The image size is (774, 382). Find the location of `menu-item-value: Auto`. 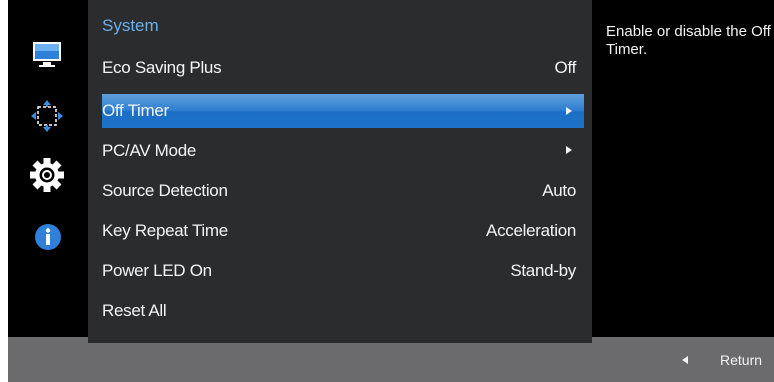

menu-item-value: Auto is located at coordinates (559, 190).